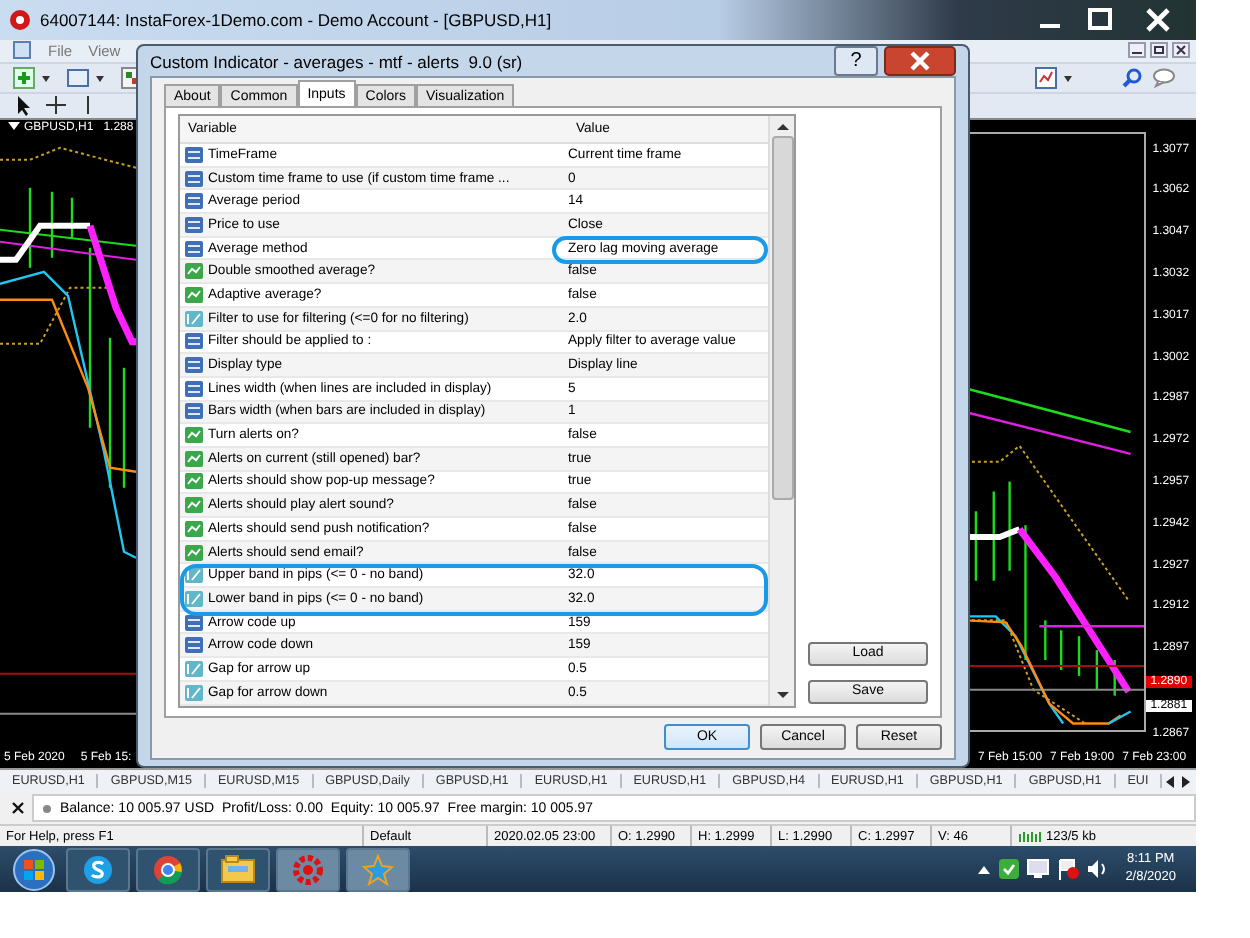 Image resolution: width=1250 pixels, height=938 pixels. Describe the element at coordinates (378, 869) in the screenshot. I see `star-icon` at that location.